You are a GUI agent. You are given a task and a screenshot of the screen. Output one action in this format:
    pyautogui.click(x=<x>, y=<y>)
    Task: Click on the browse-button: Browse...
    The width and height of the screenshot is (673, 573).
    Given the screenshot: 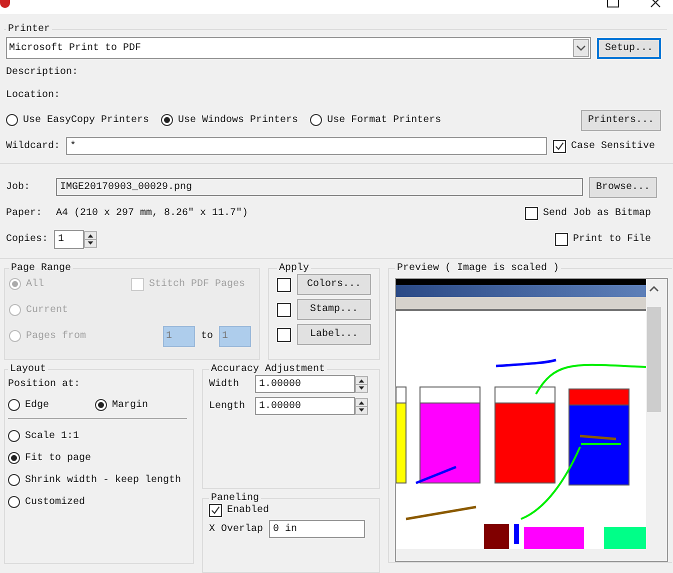 What is the action you would take?
    pyautogui.click(x=622, y=187)
    